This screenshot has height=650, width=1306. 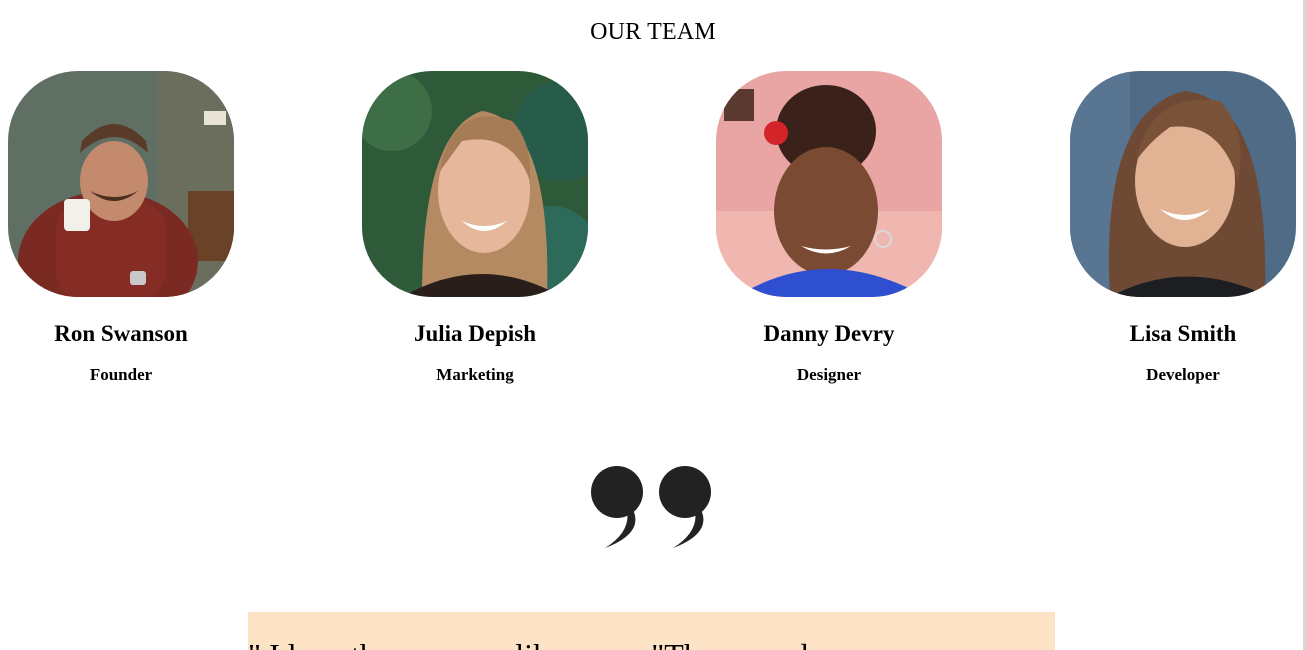 I want to click on member-name: Ron Swanson, so click(x=121, y=333).